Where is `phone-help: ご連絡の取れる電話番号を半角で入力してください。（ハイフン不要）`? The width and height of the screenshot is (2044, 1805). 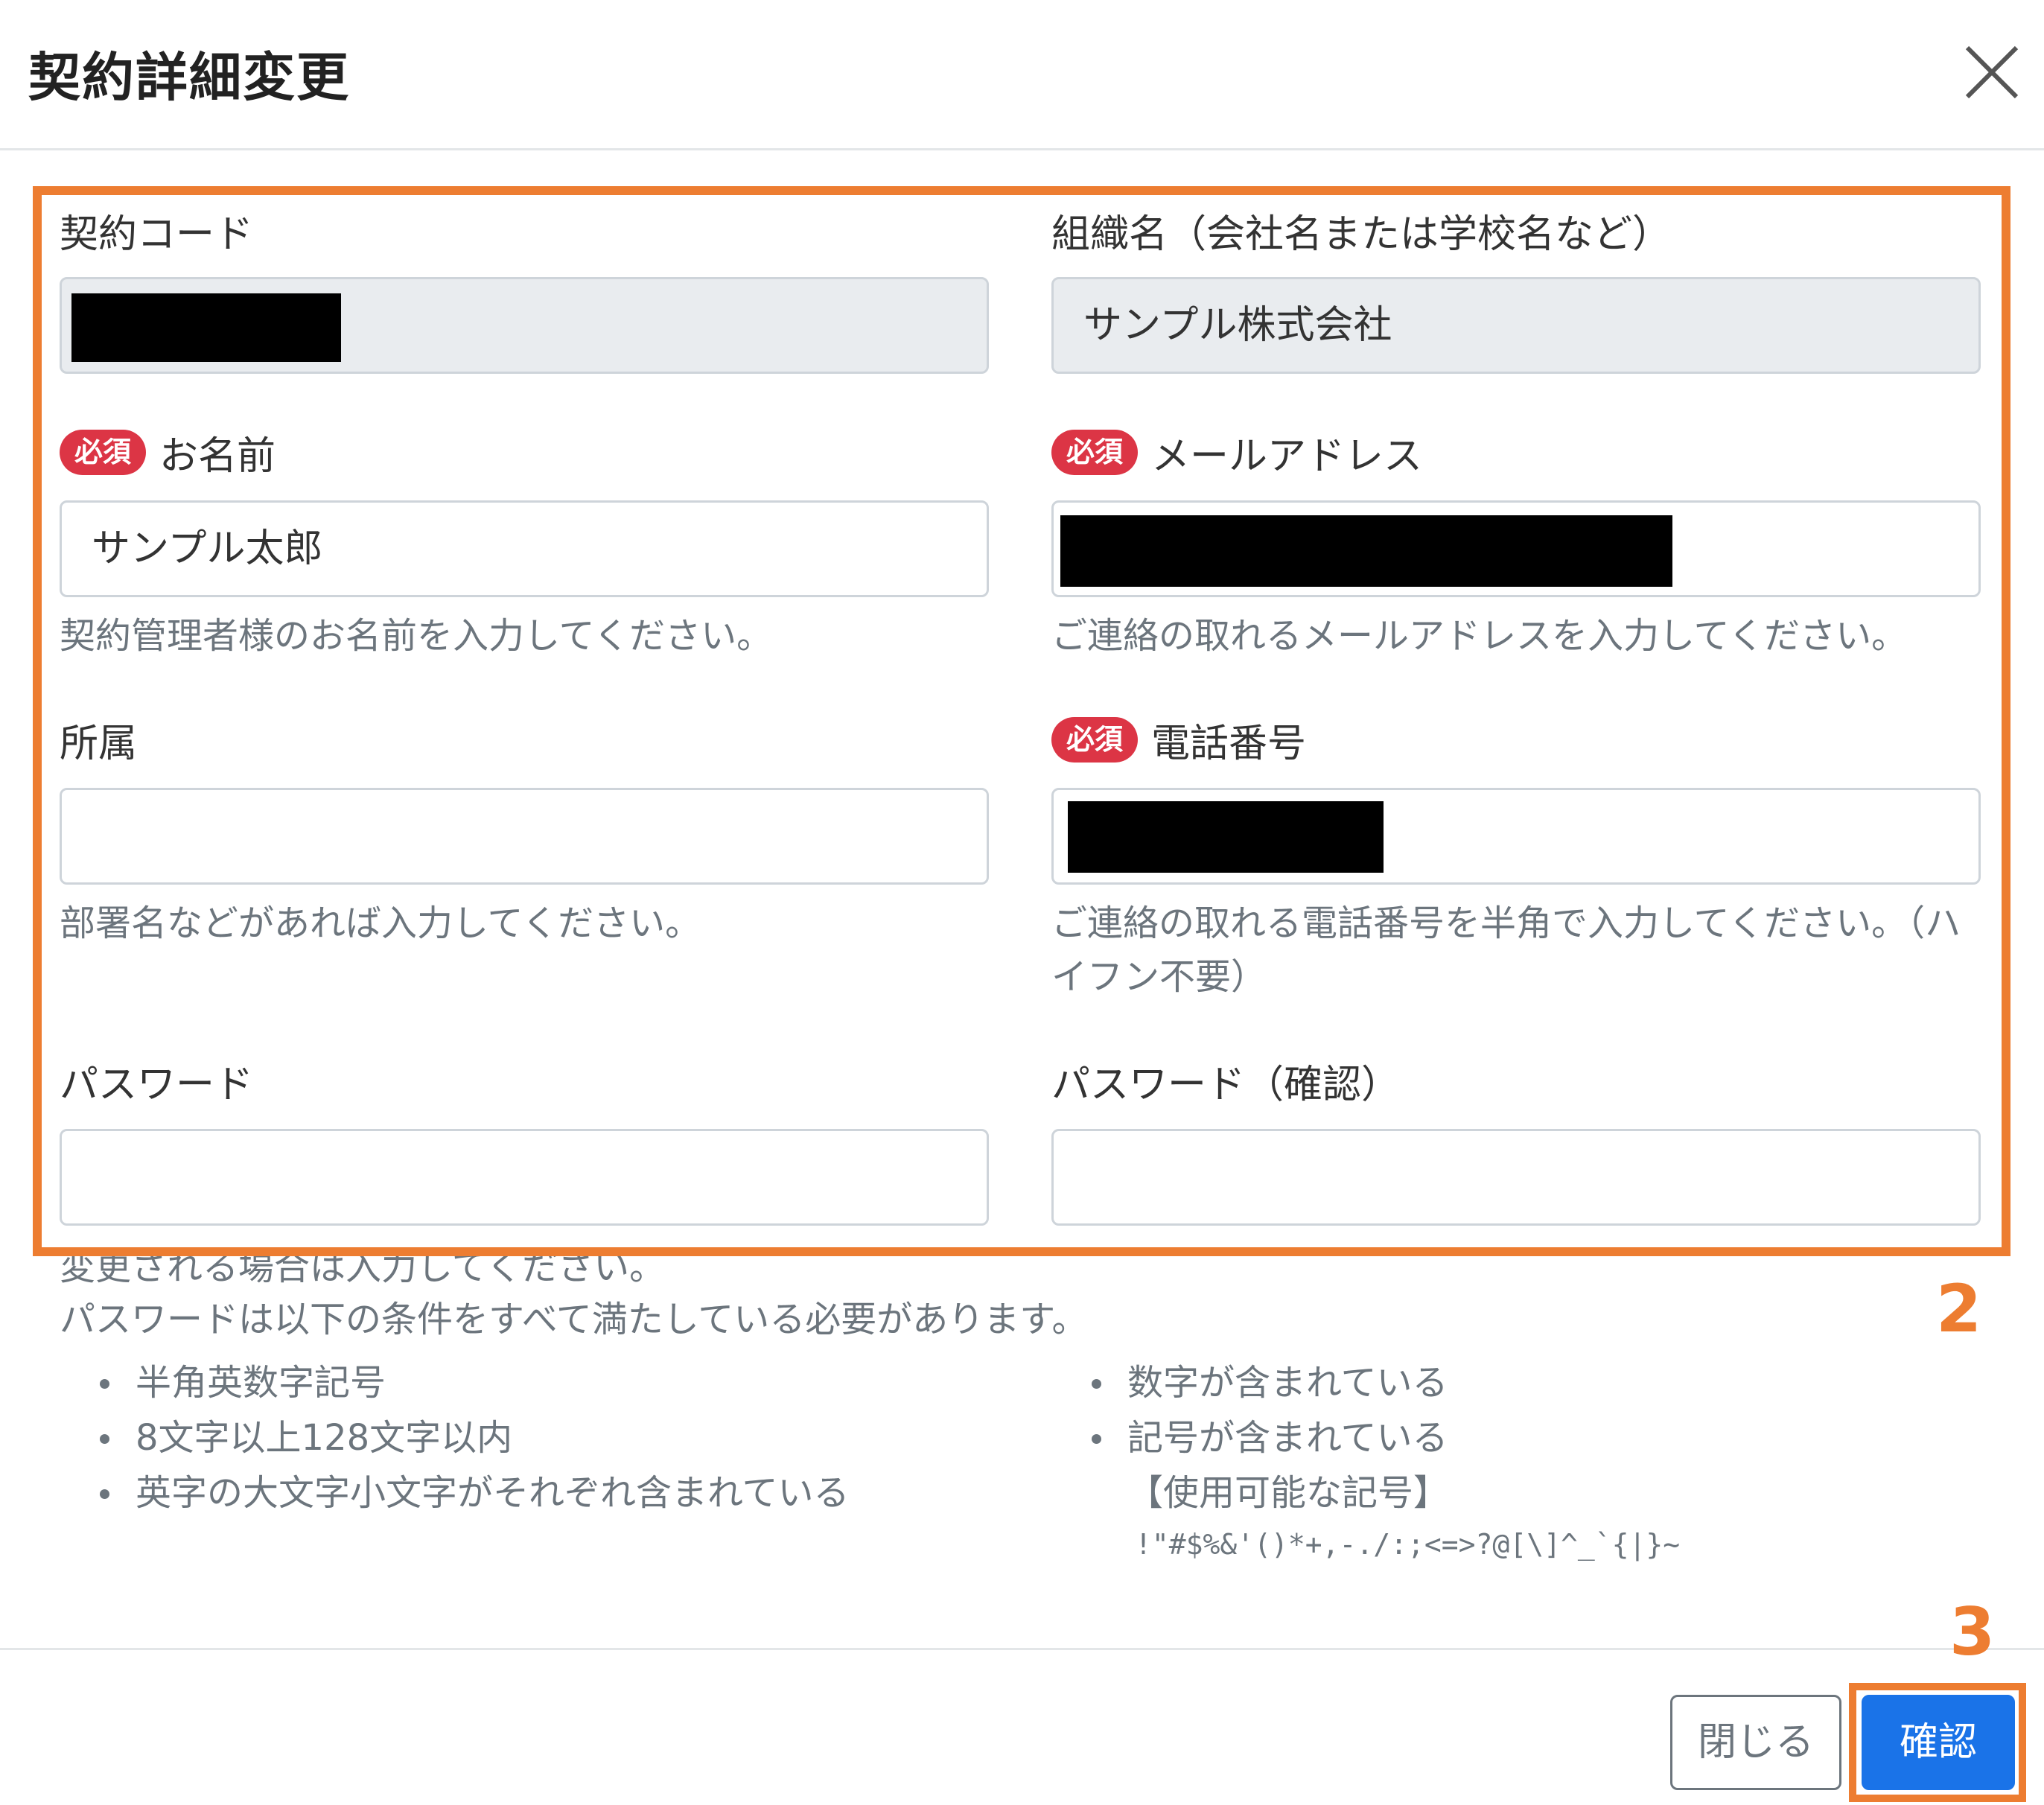 phone-help: ご連絡の取れる電話番号を半角で入力してください。（ハイフン不要） is located at coordinates (1506, 950).